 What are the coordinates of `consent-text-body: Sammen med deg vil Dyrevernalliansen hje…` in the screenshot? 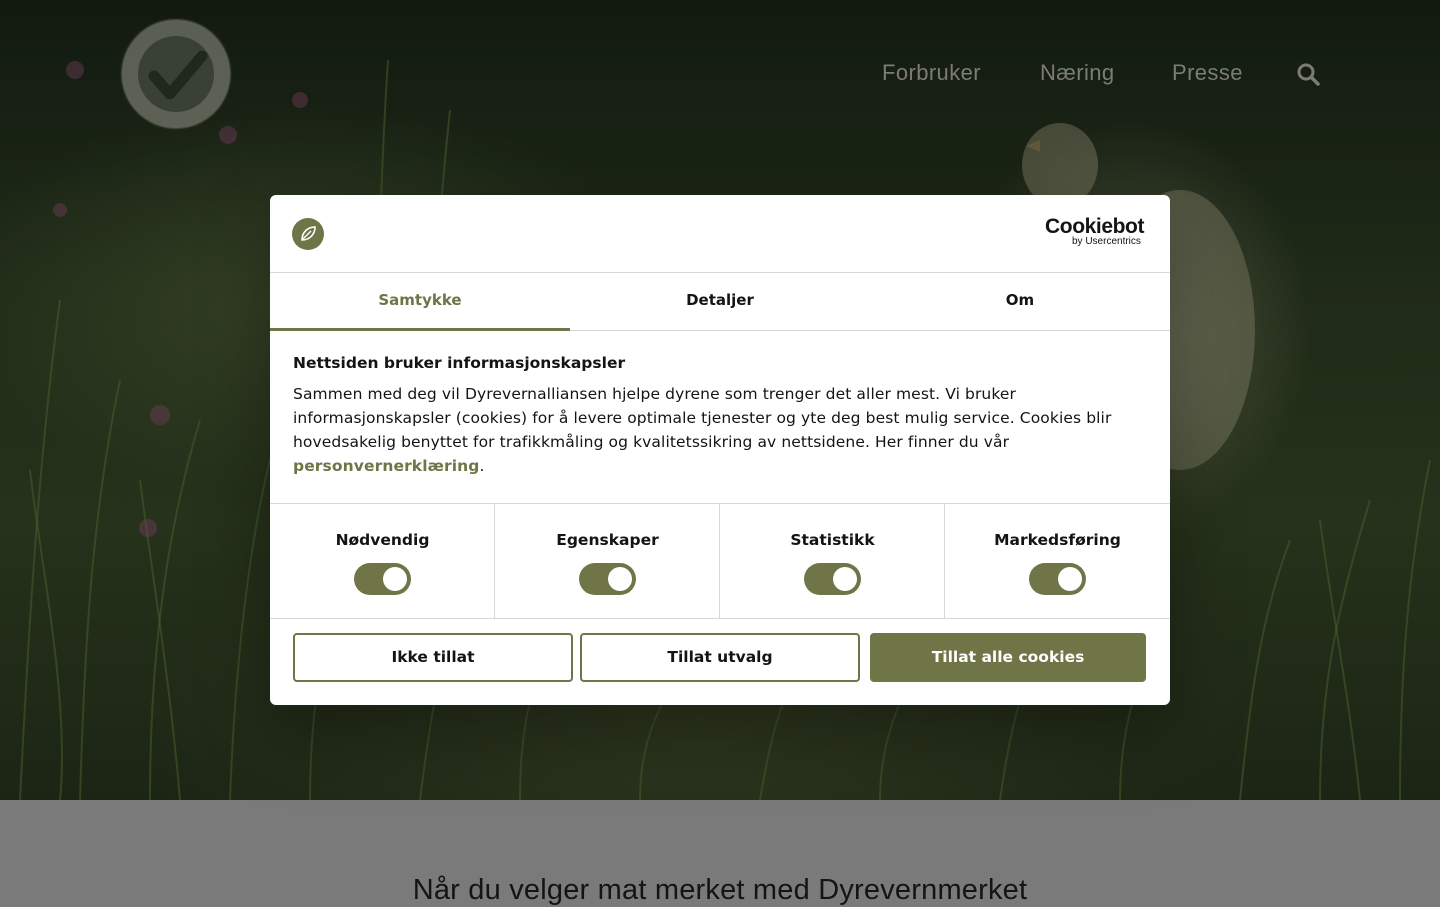 It's located at (702, 418).